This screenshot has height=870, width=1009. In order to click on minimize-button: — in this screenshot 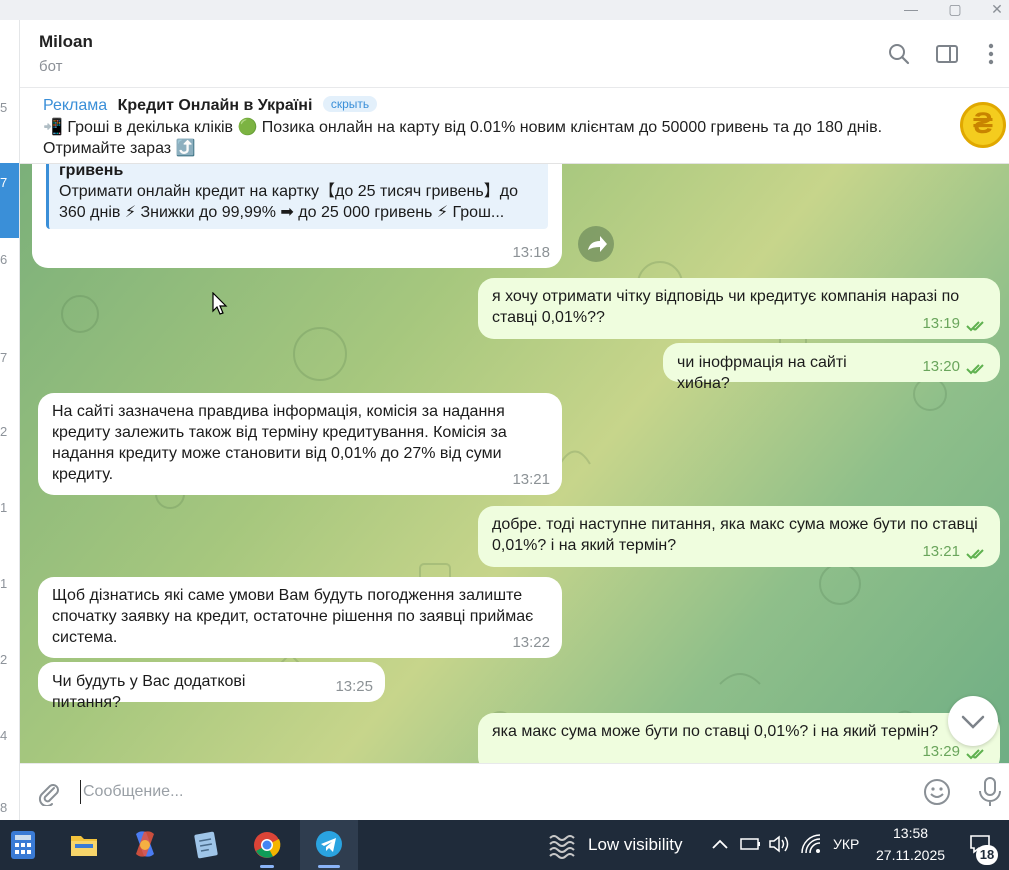, I will do `click(911, 10)`.